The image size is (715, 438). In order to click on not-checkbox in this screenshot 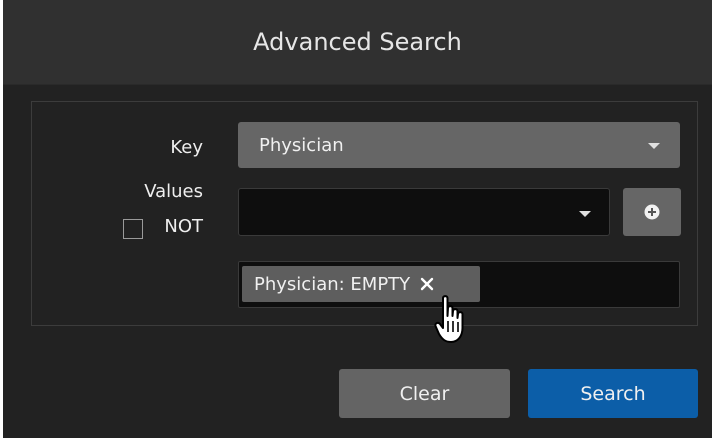, I will do `click(133, 229)`.